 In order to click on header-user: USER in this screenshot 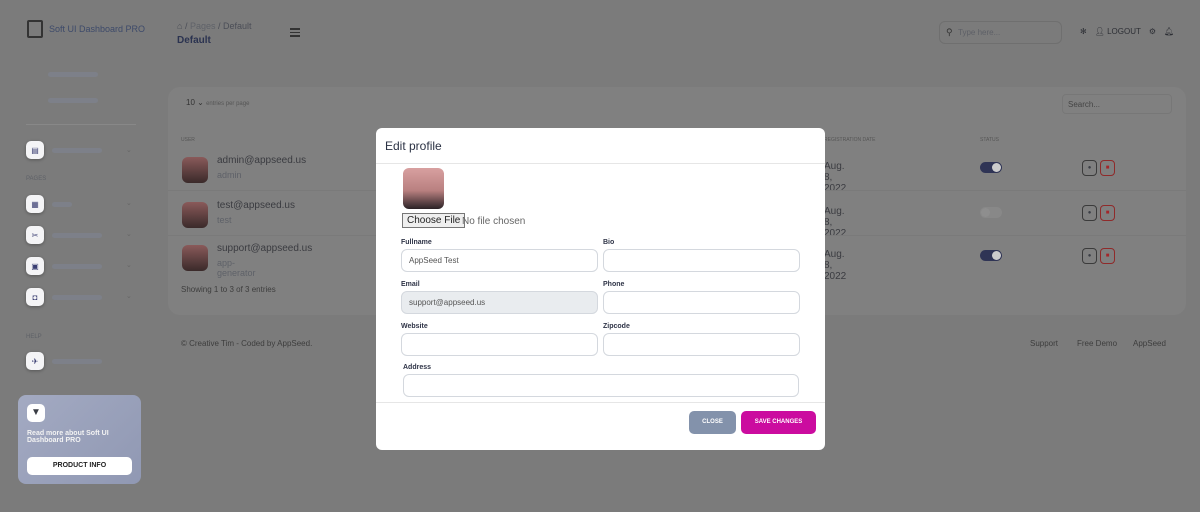, I will do `click(188, 140)`.